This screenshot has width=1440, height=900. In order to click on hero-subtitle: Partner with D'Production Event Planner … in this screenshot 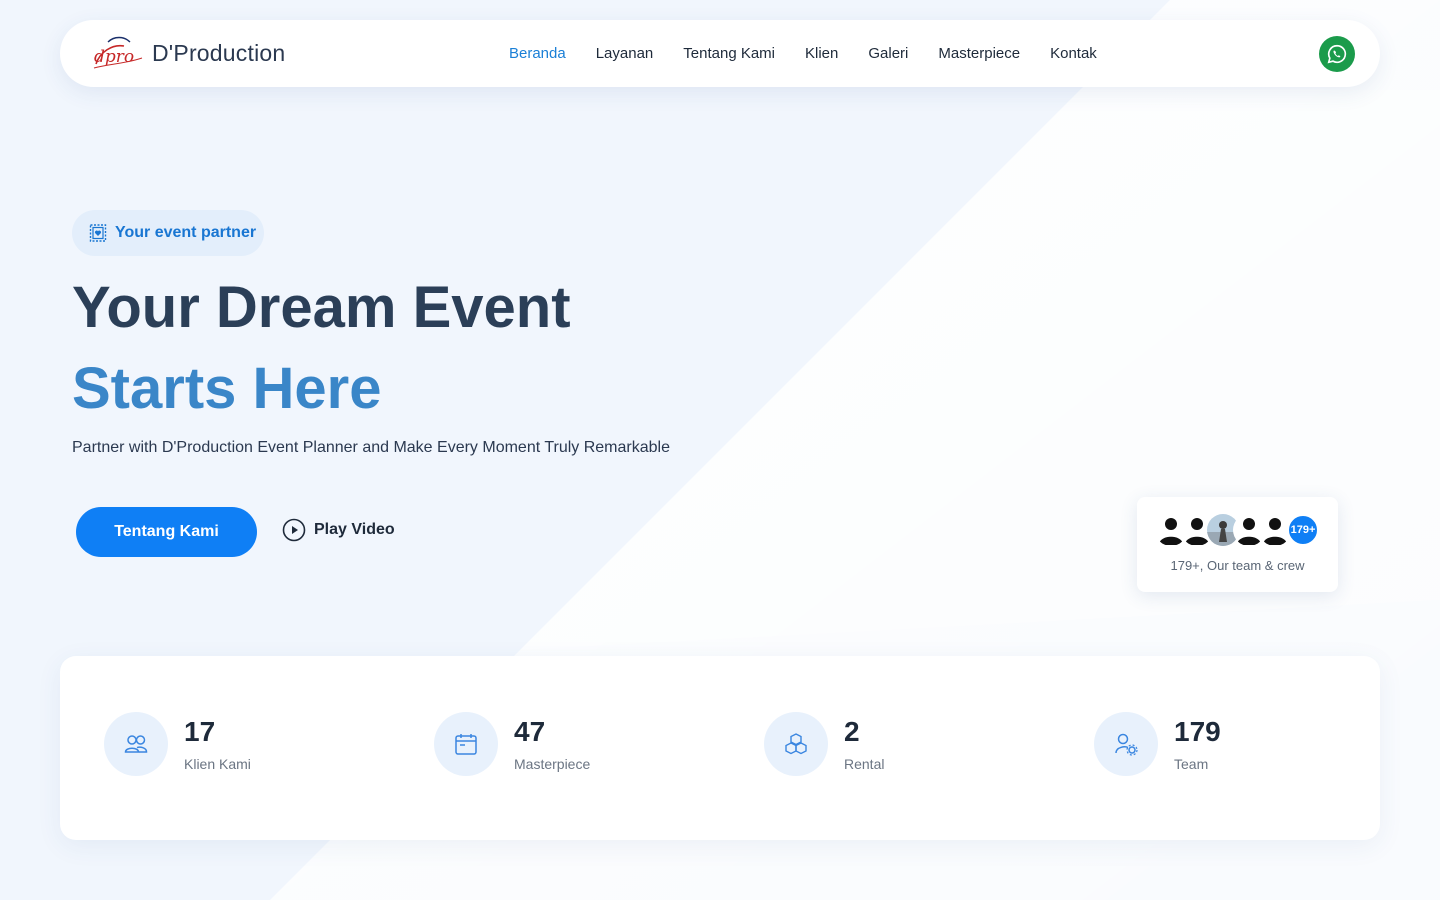, I will do `click(371, 447)`.